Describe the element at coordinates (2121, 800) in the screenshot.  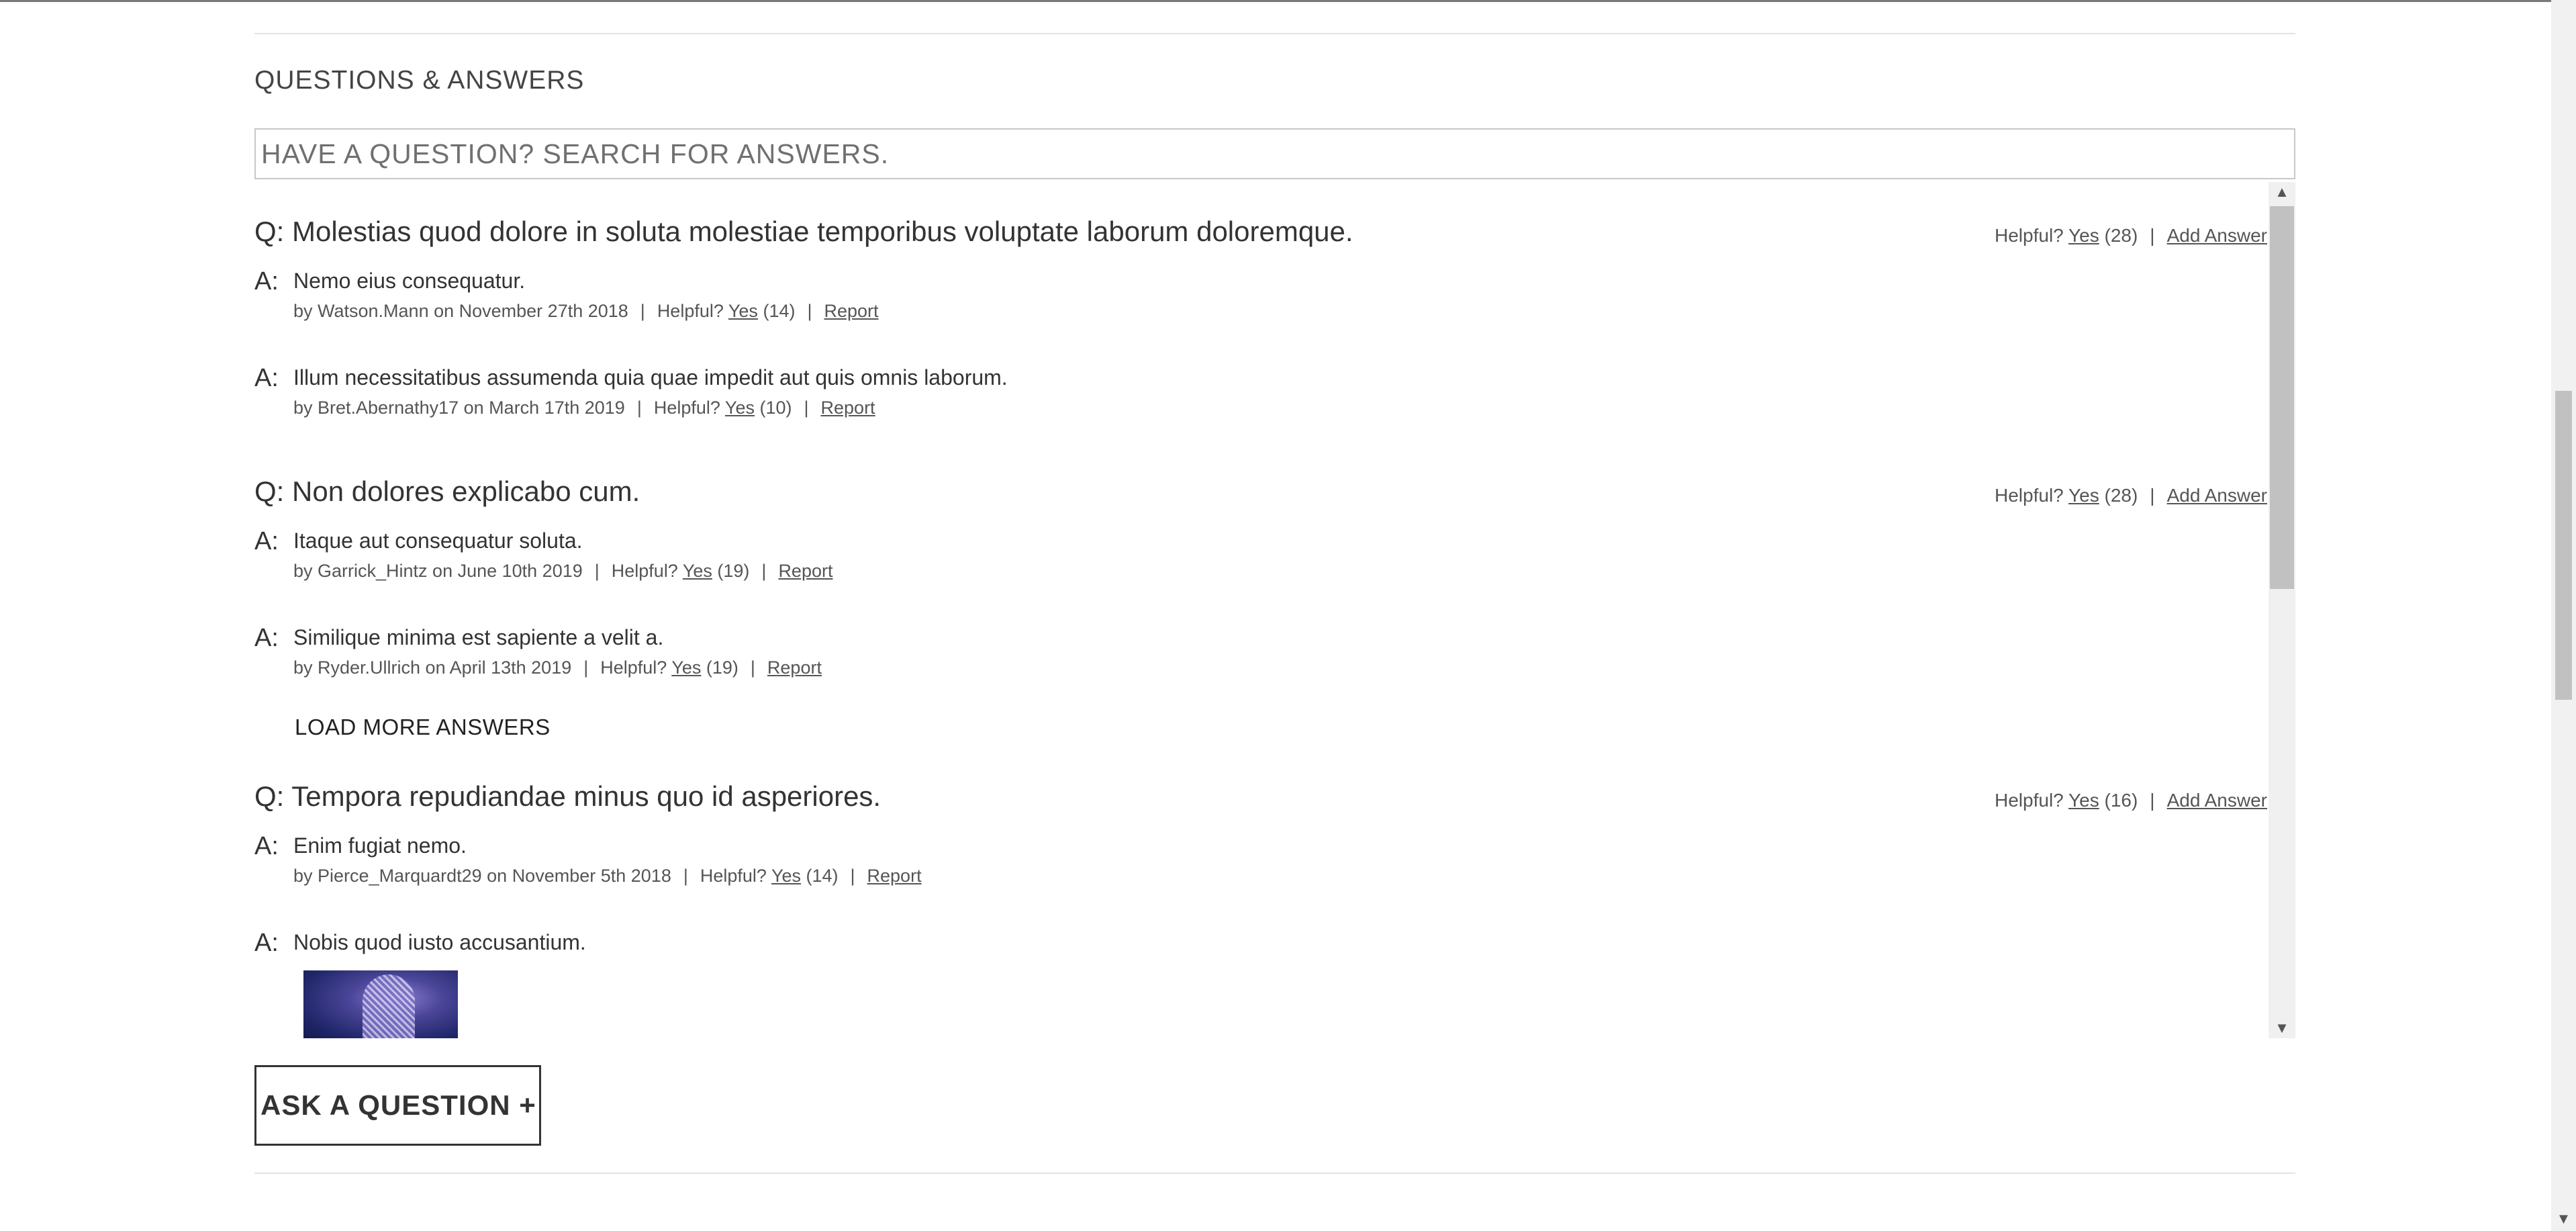
I see `helpful-count: (16)` at that location.